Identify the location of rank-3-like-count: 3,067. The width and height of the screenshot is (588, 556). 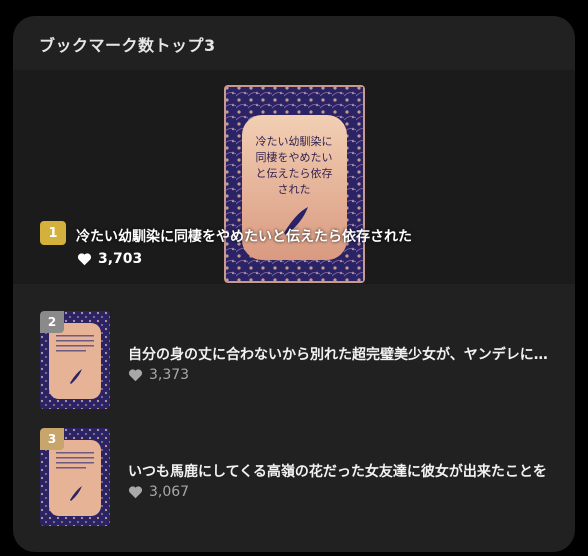
(169, 492).